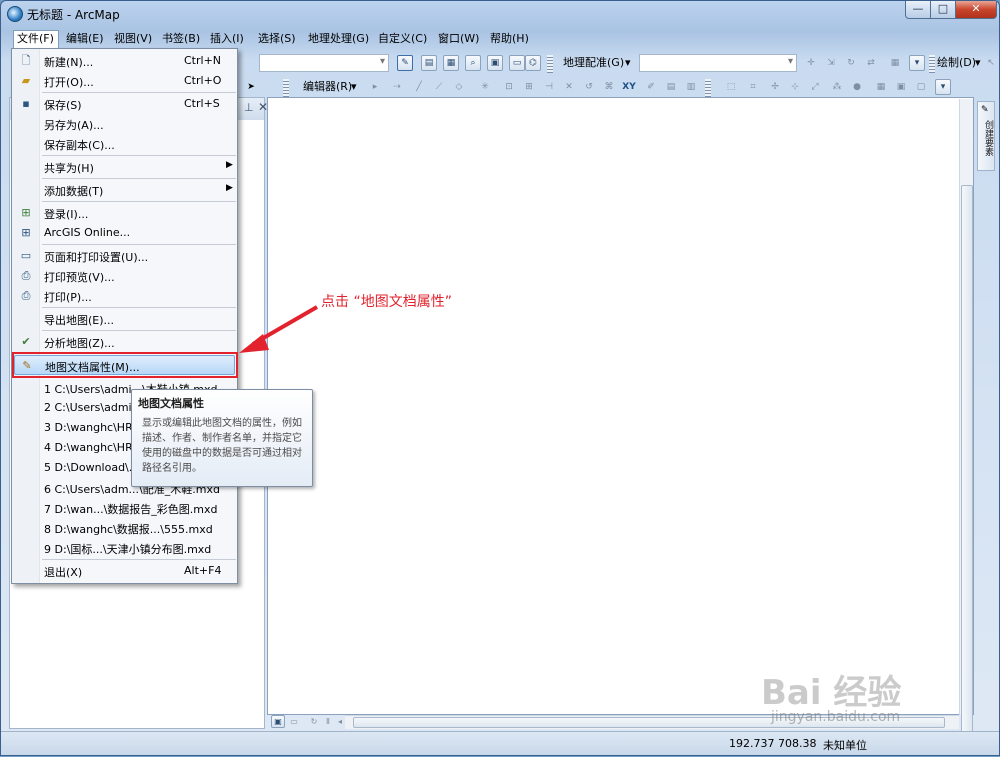 The height and width of the screenshot is (757, 1000). Describe the element at coordinates (831, 693) in the screenshot. I see `watermark-logo: Bai 经验` at that location.